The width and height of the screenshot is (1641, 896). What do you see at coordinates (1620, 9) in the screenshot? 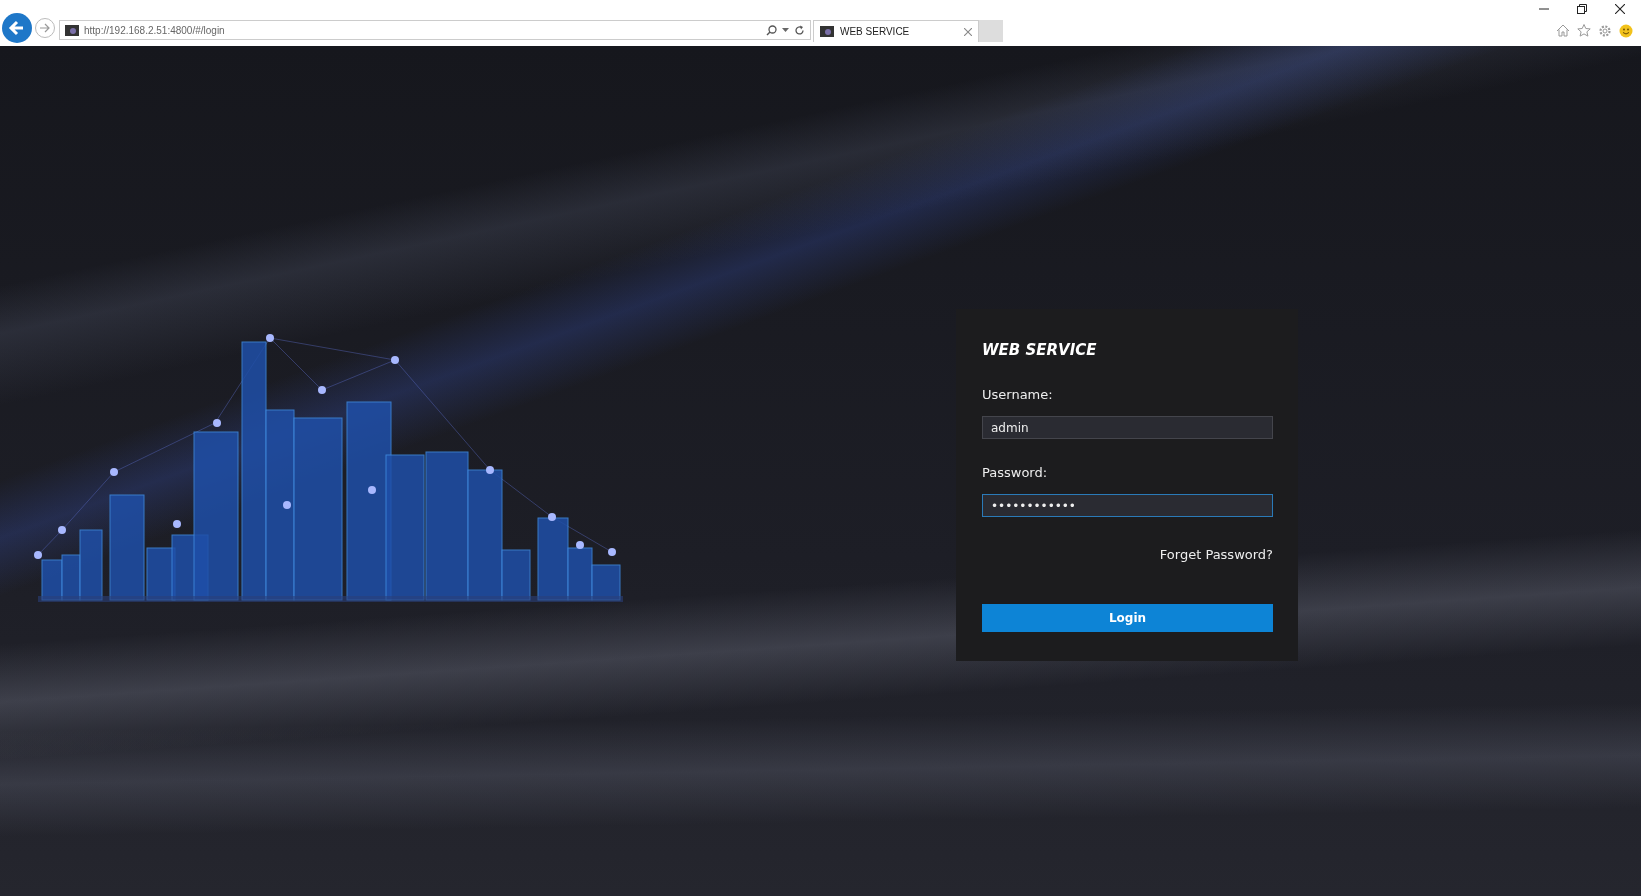
I see `close-icon` at bounding box center [1620, 9].